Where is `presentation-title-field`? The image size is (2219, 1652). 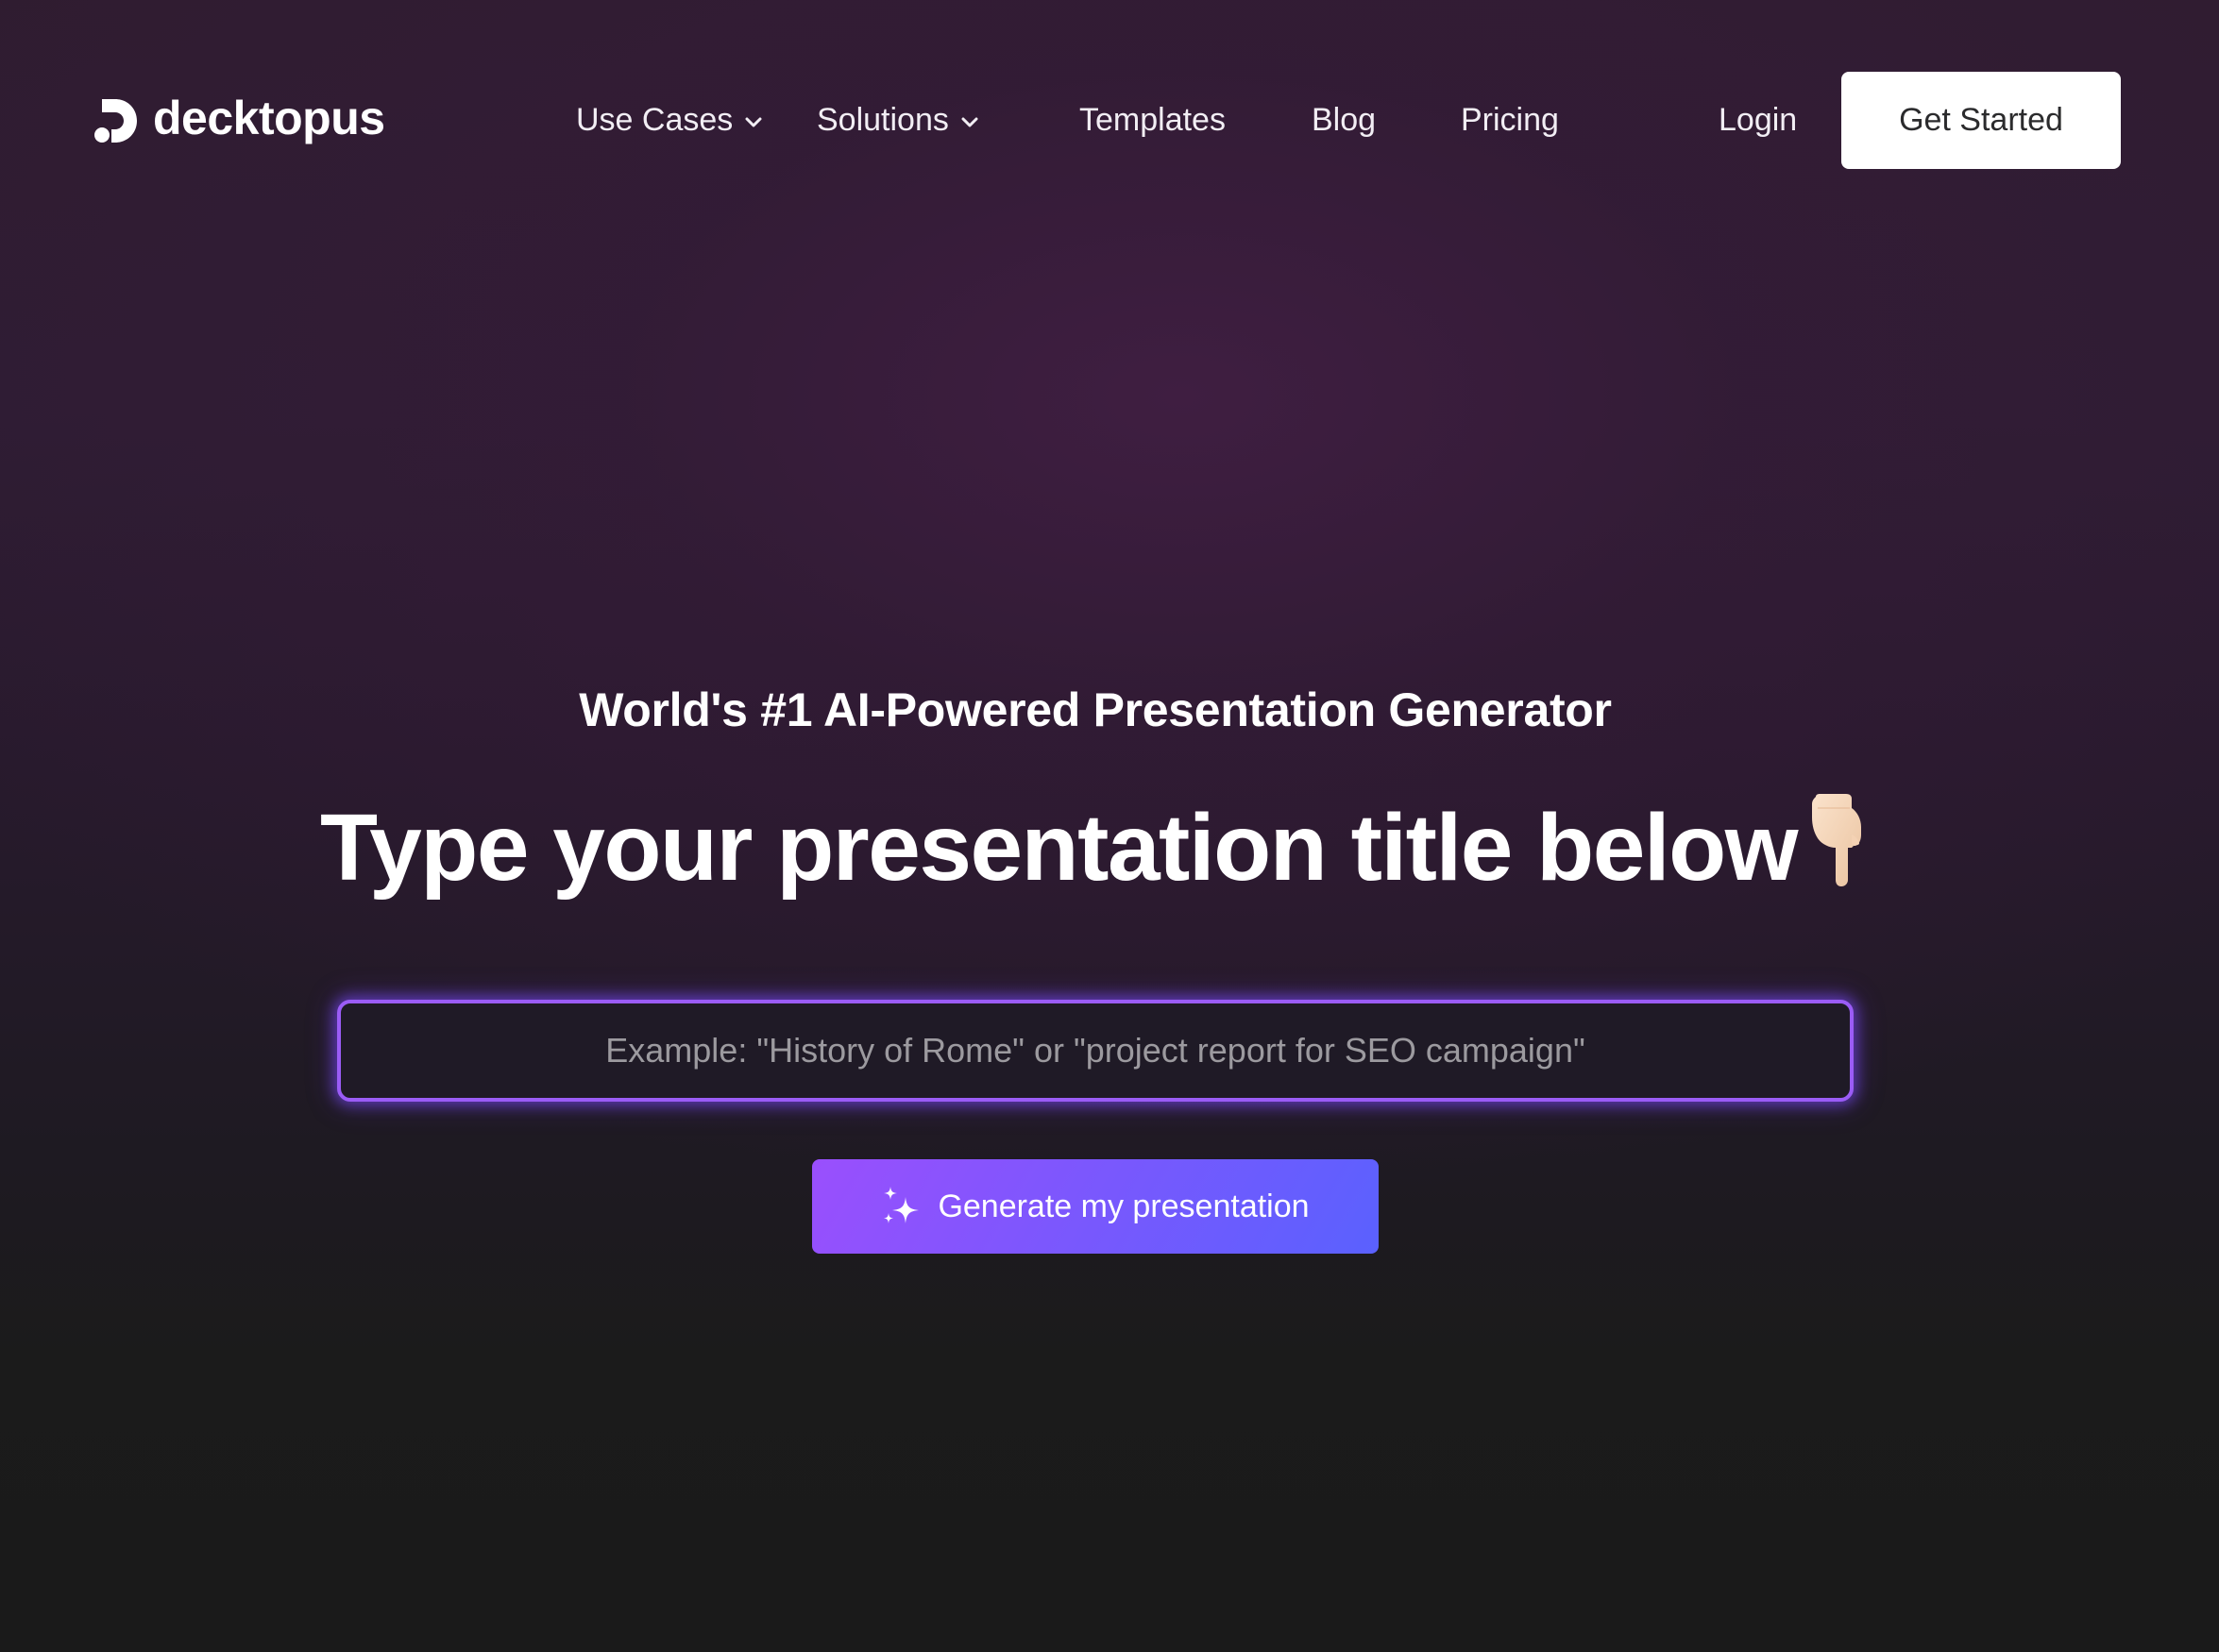 presentation-title-field is located at coordinates (1095, 1051).